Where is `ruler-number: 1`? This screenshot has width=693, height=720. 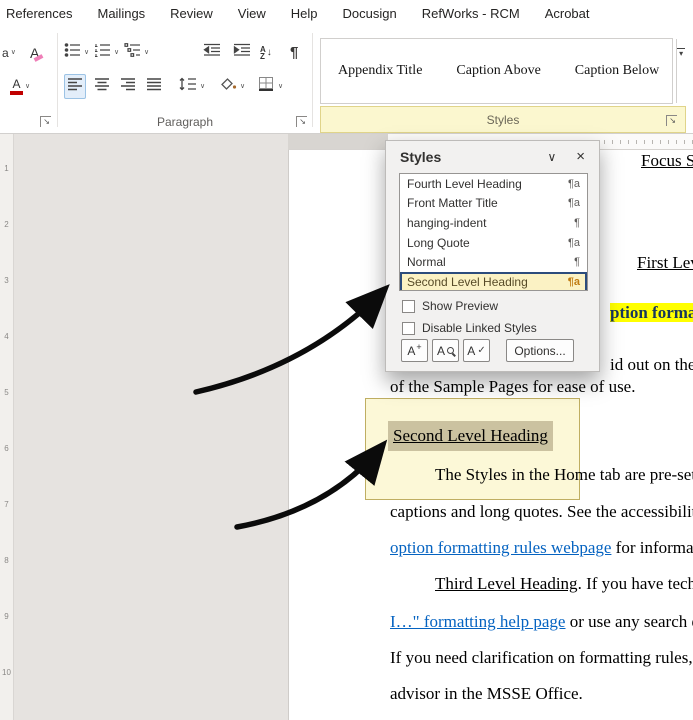
ruler-number: 1 is located at coordinates (6, 168).